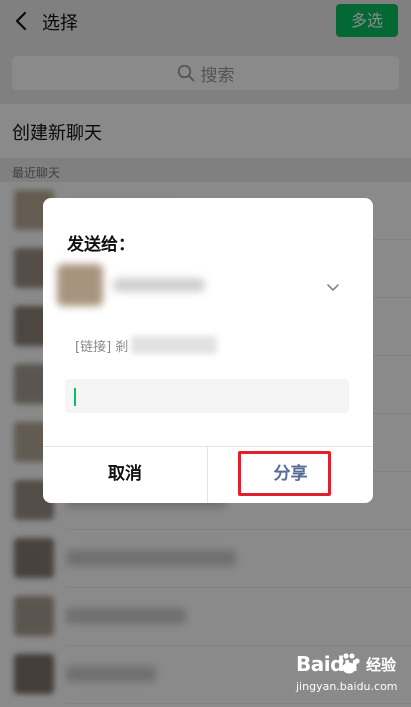  Describe the element at coordinates (159, 285) in the screenshot. I see `recipient-name-blurred` at that location.